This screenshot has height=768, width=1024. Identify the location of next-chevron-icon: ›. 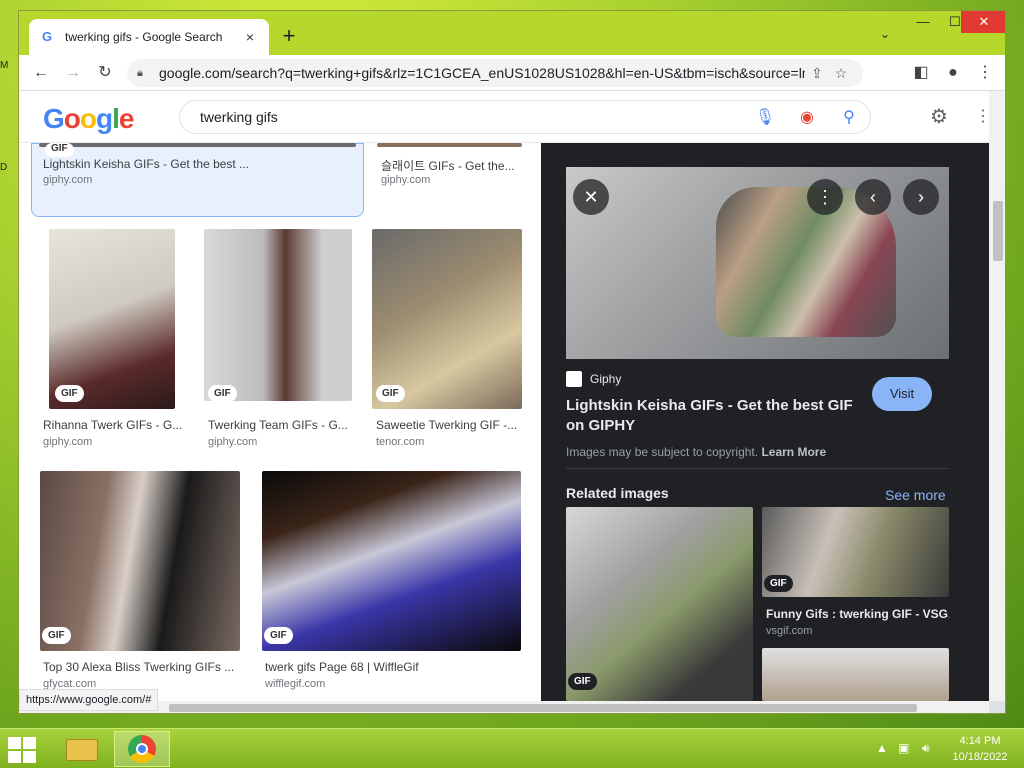
(921, 197).